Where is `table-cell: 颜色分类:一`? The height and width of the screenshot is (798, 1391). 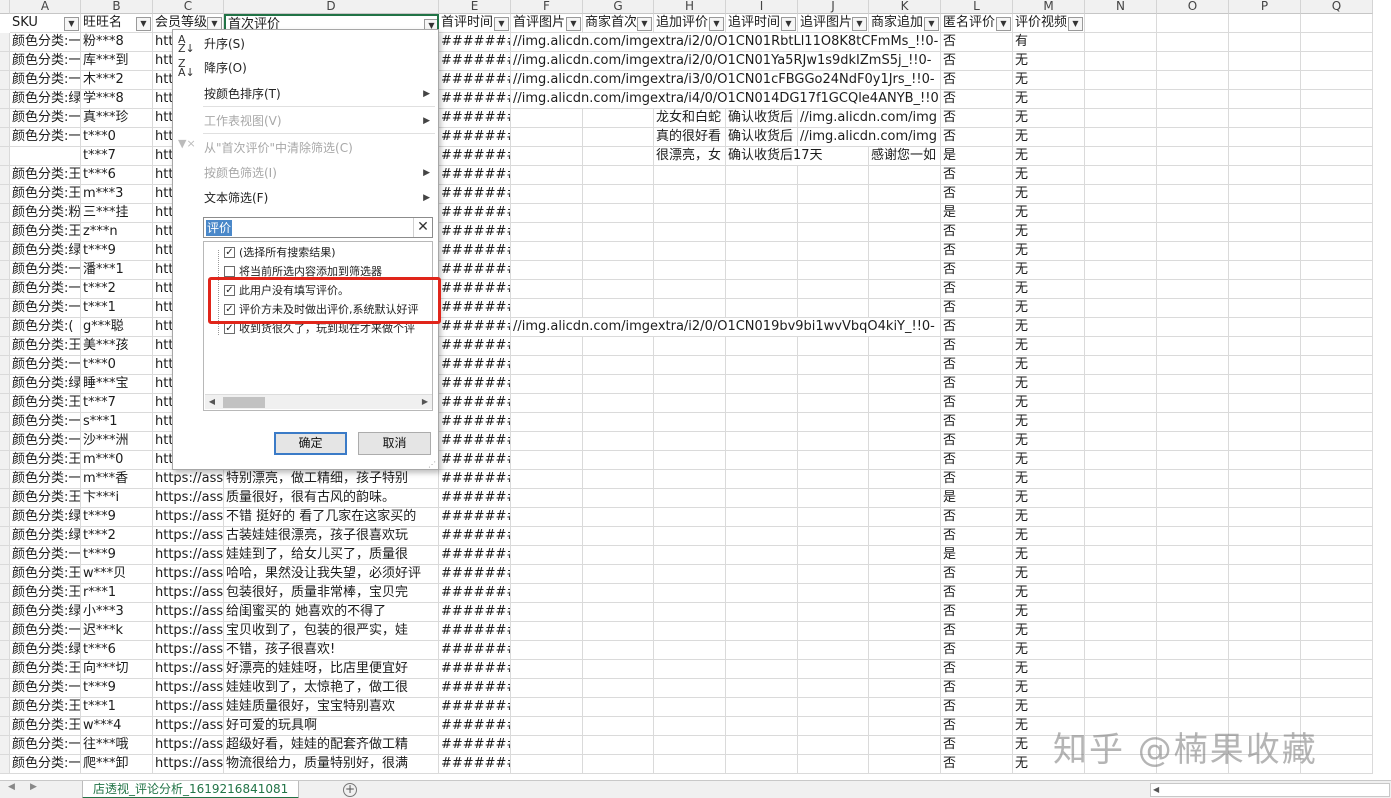
table-cell: 颜色分类:一 is located at coordinates (45, 422).